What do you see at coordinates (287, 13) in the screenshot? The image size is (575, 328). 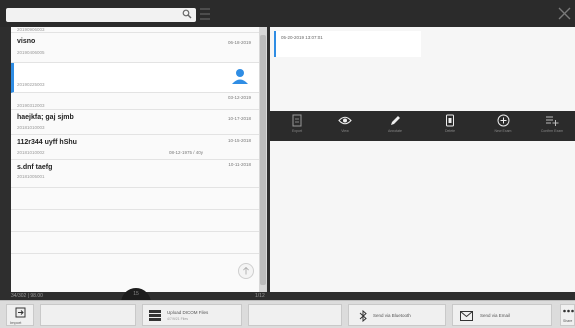 I see `top-bar` at bounding box center [287, 13].